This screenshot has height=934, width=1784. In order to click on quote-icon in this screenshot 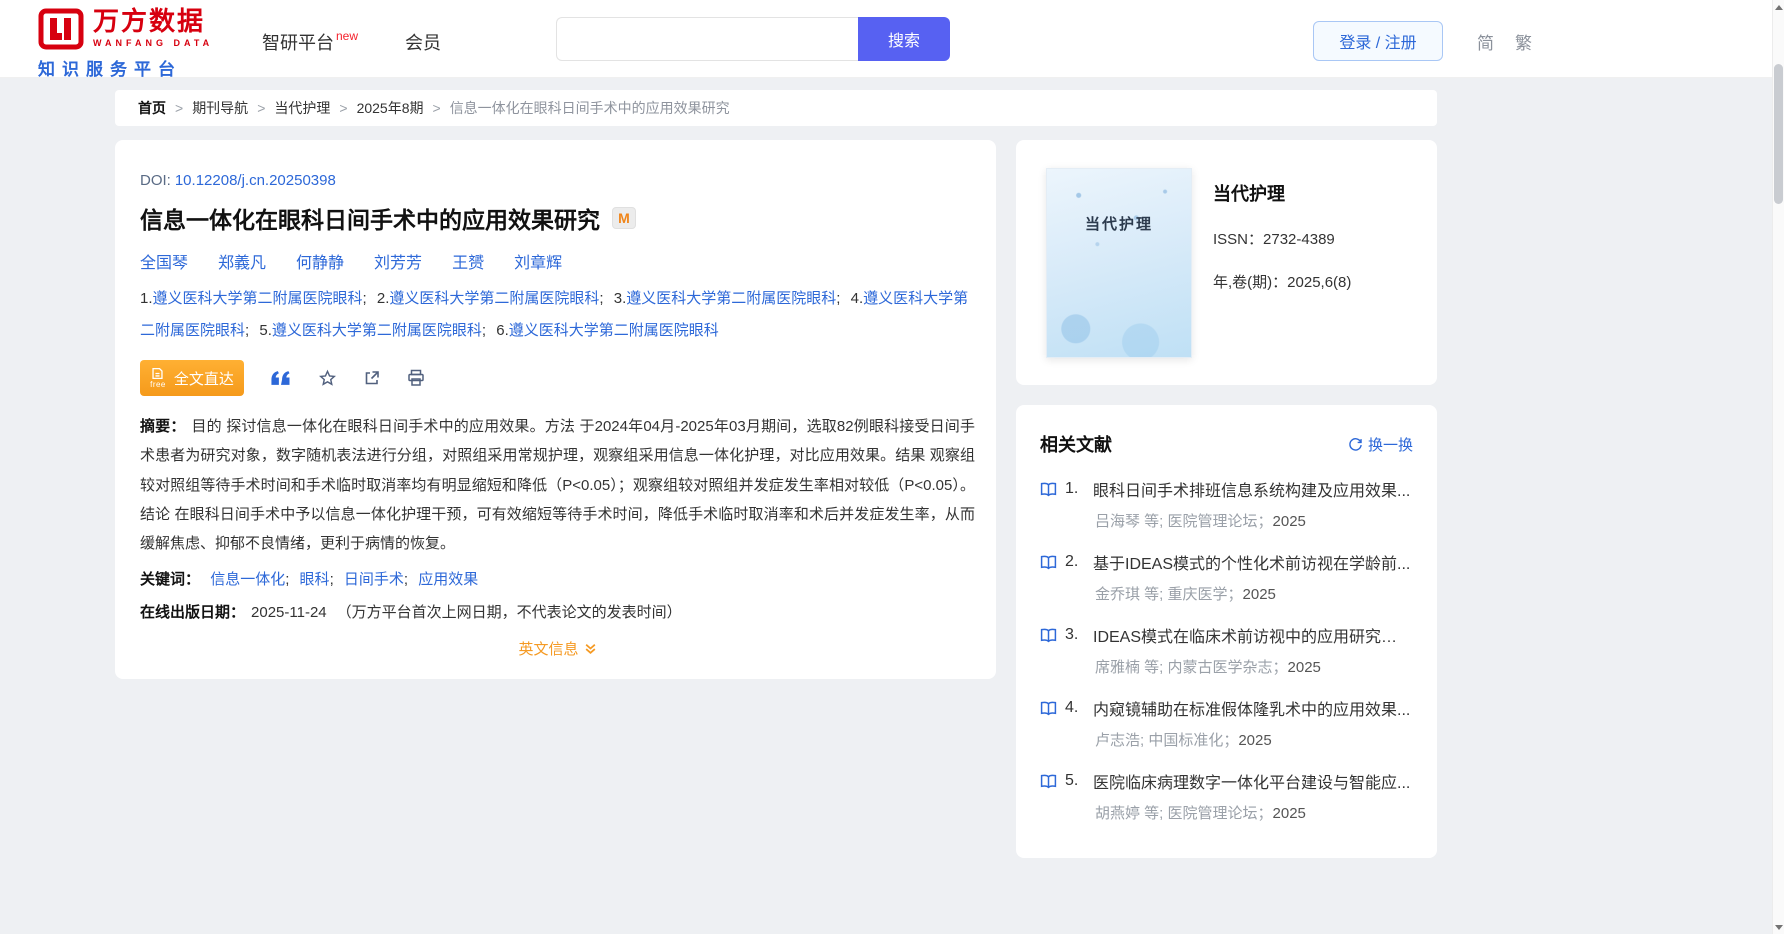, I will do `click(280, 377)`.